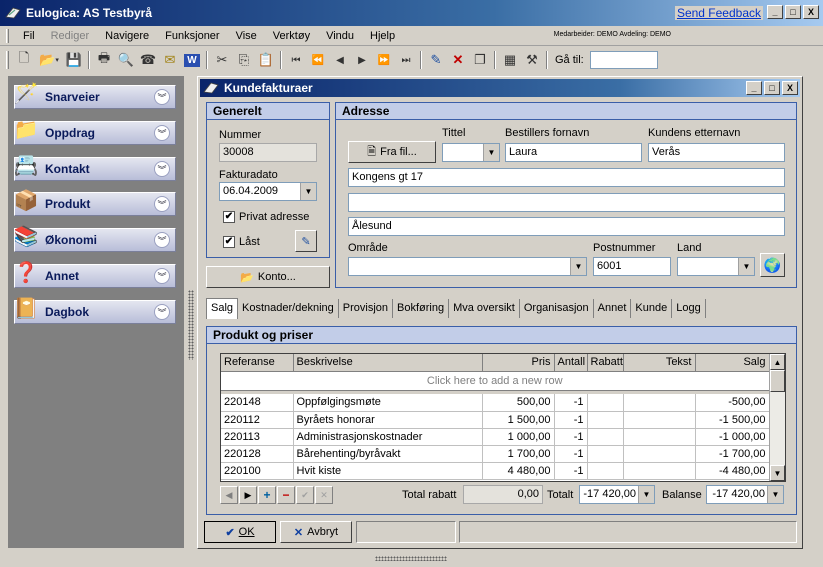 Image resolution: width=823 pixels, height=567 pixels. What do you see at coordinates (382, 36) in the screenshot?
I see `menu-hjelp: Hjelp` at bounding box center [382, 36].